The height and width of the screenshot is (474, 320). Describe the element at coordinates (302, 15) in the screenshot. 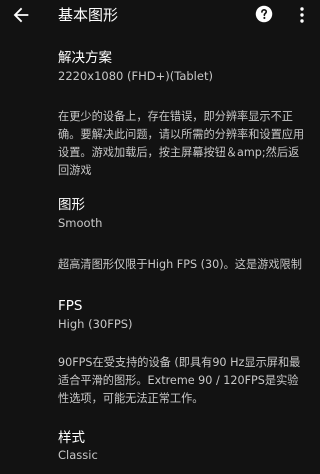

I see `more-vert-icon` at that location.